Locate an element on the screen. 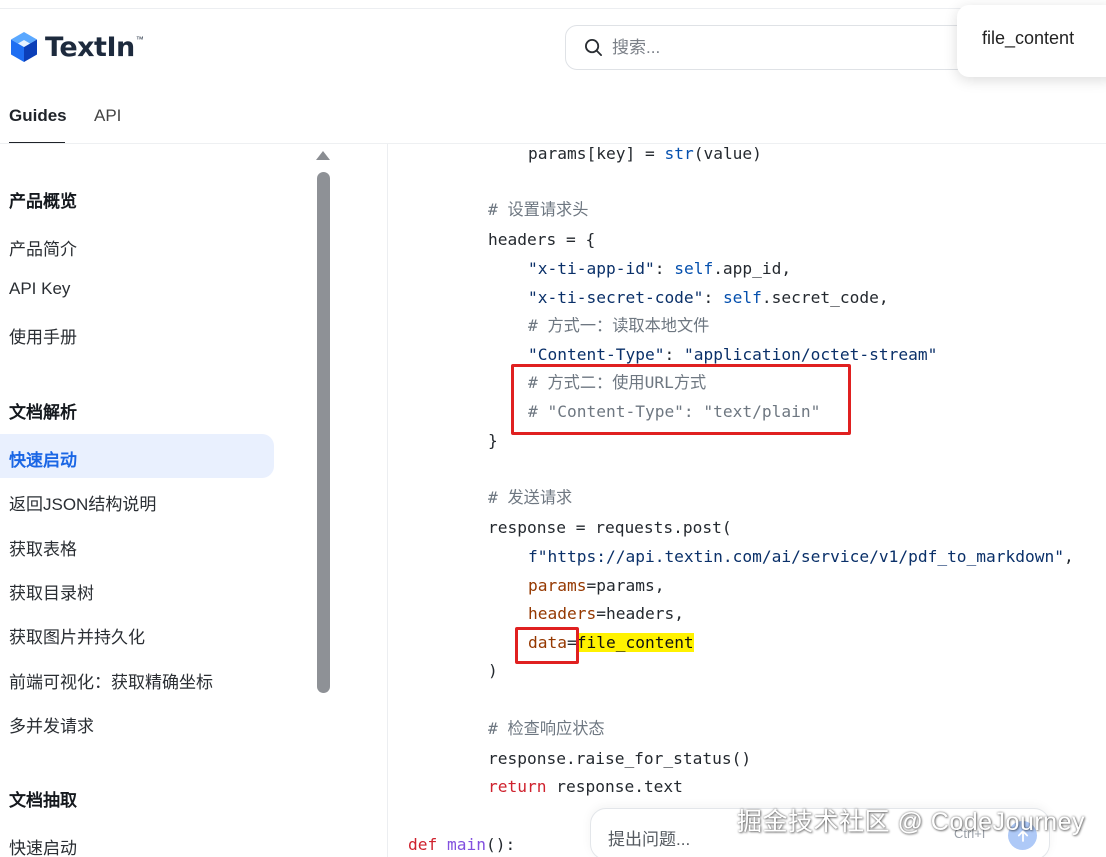  code-line: response.raise_for_status() is located at coordinates (620, 758).